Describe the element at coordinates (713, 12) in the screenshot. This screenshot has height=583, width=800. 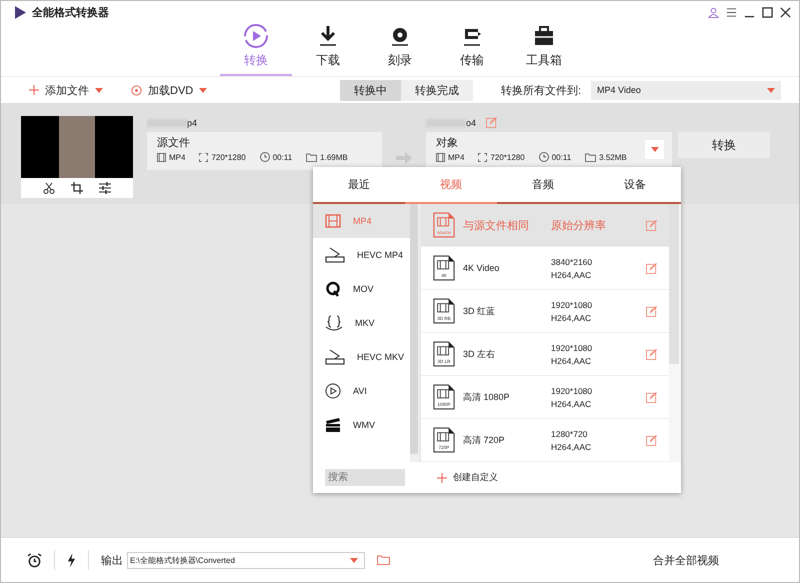
I see `user-icon` at that location.